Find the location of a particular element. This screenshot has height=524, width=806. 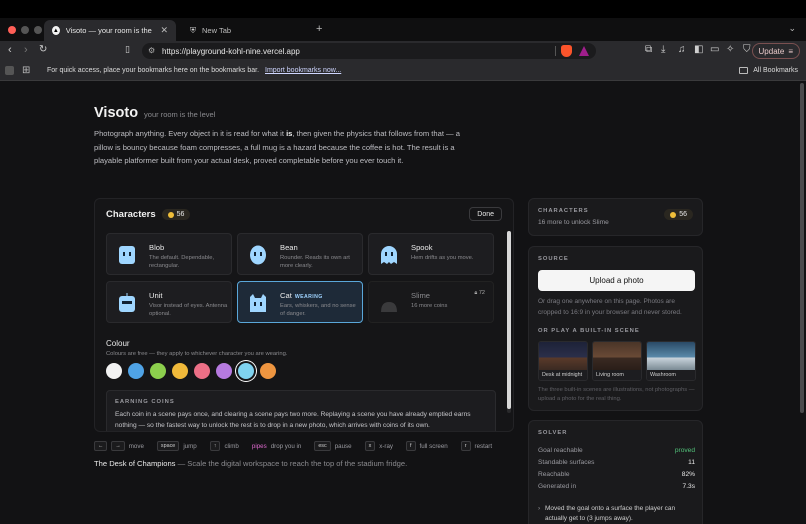

tab-visoto: ▲ Visoto — your room is the level ✕ is located at coordinates (110, 30).